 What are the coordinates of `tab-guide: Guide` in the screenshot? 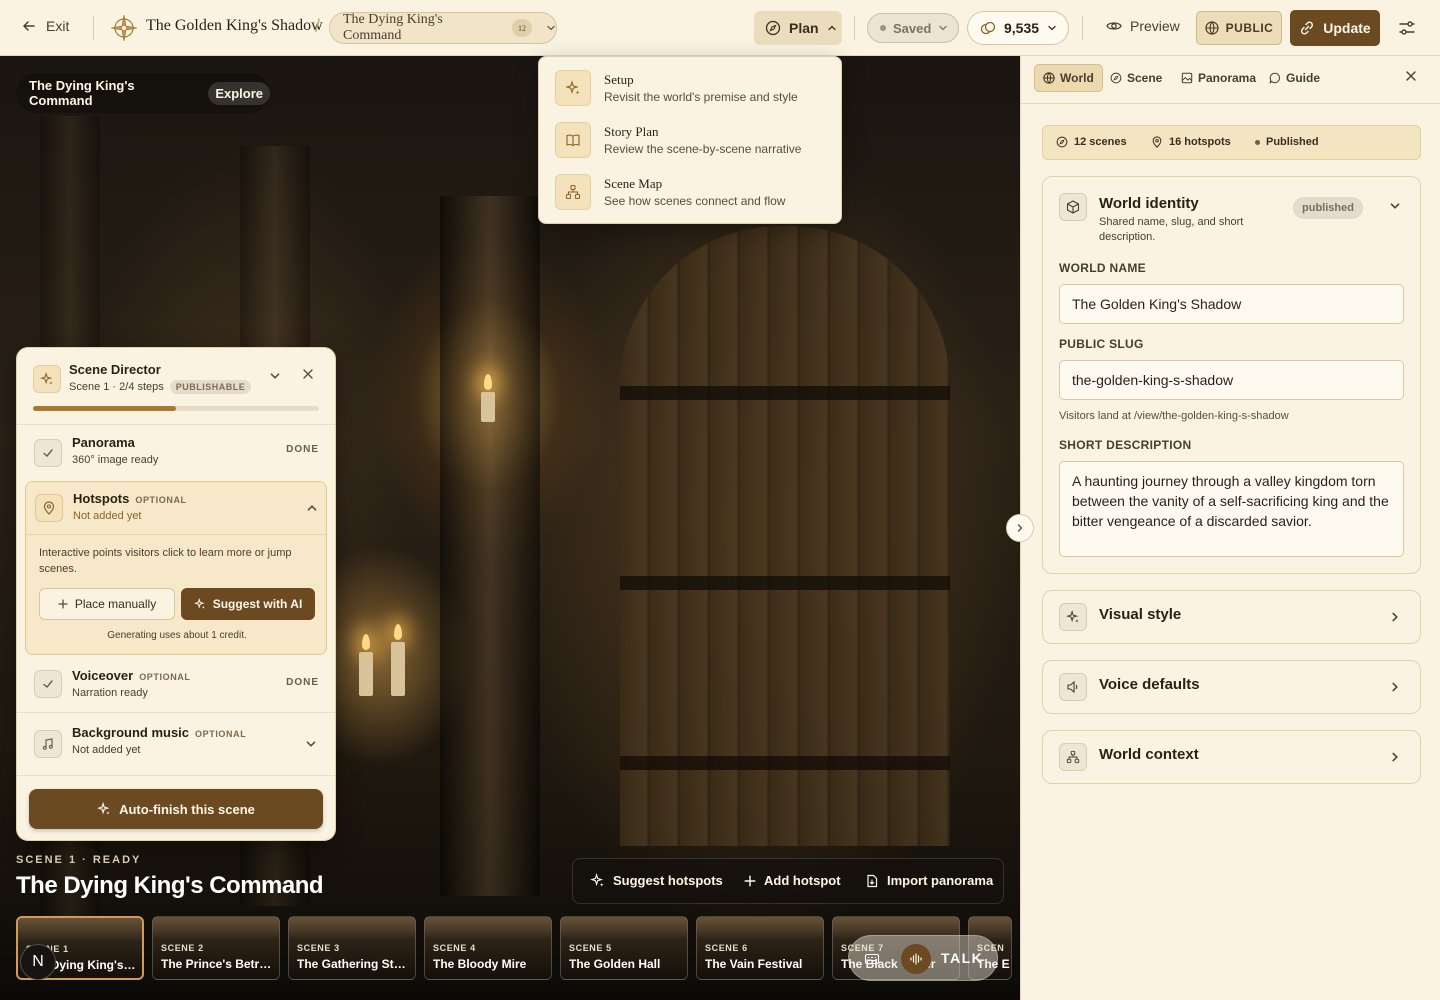 It's located at (1294, 78).